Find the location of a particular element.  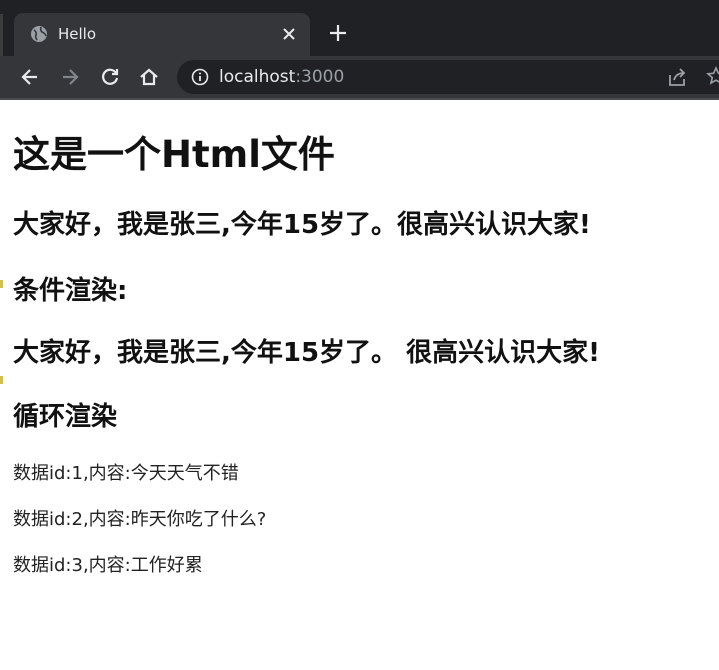

url-text: localhost:3000 is located at coordinates (281, 77).